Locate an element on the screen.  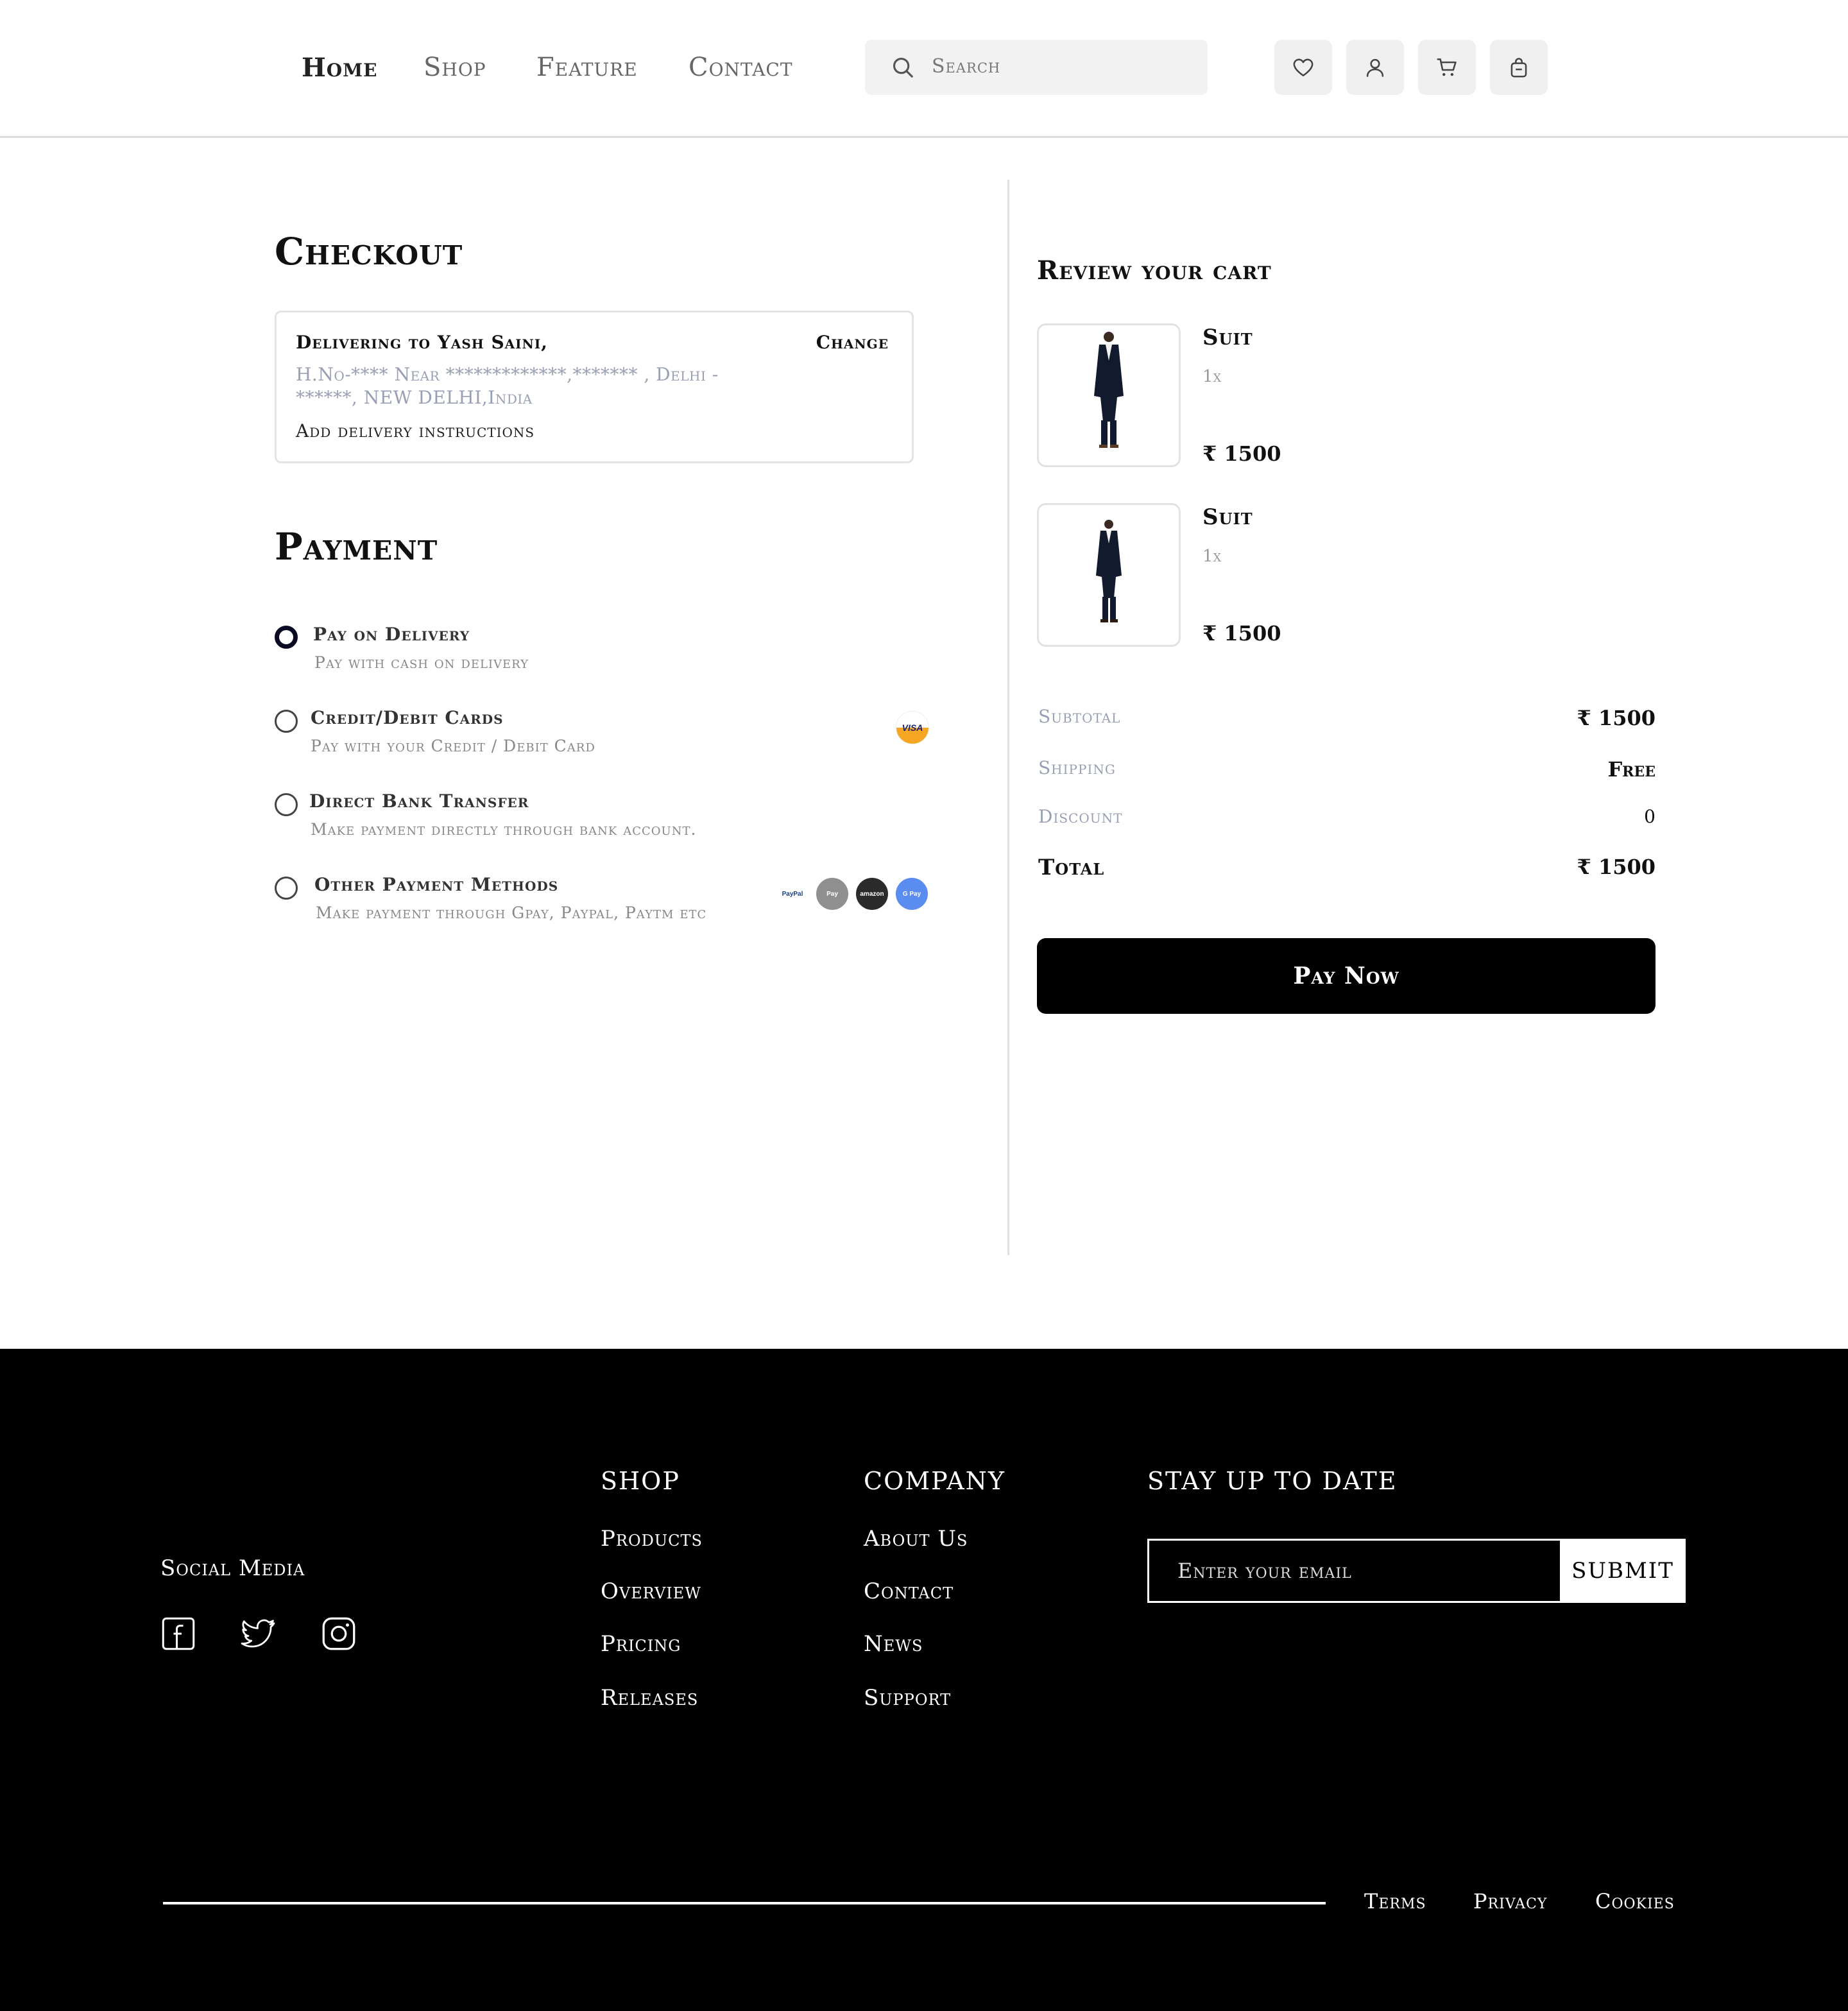
pay-on-delivery-title: Pay on Delivery is located at coordinates (392, 634).